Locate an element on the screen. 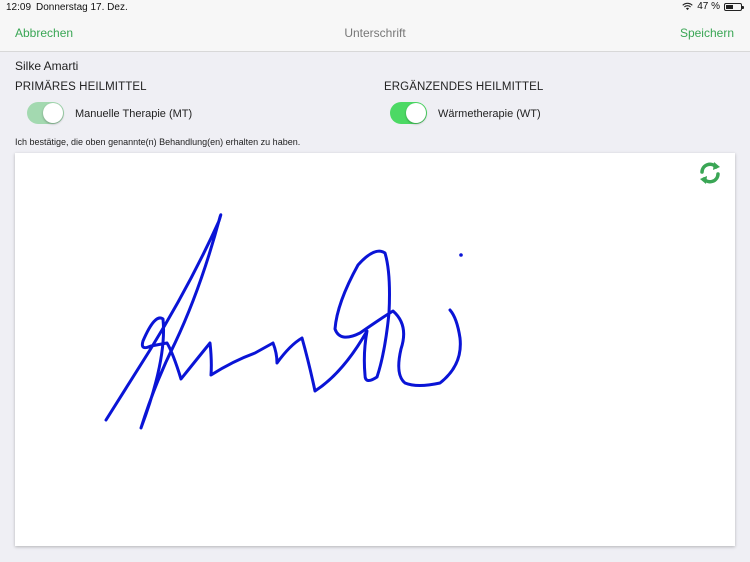 The width and height of the screenshot is (750, 562). wifi-icon is located at coordinates (687, 6).